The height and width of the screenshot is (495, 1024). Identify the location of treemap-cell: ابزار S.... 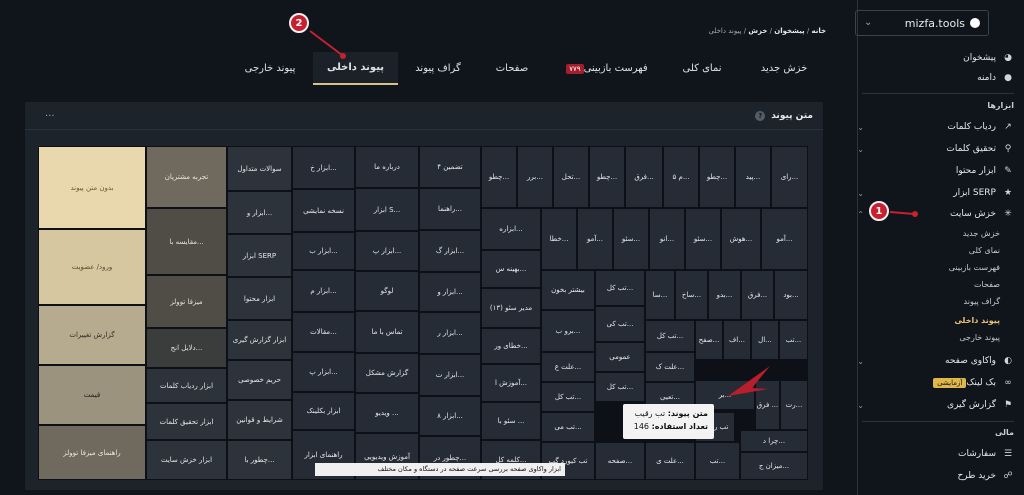
(387, 209).